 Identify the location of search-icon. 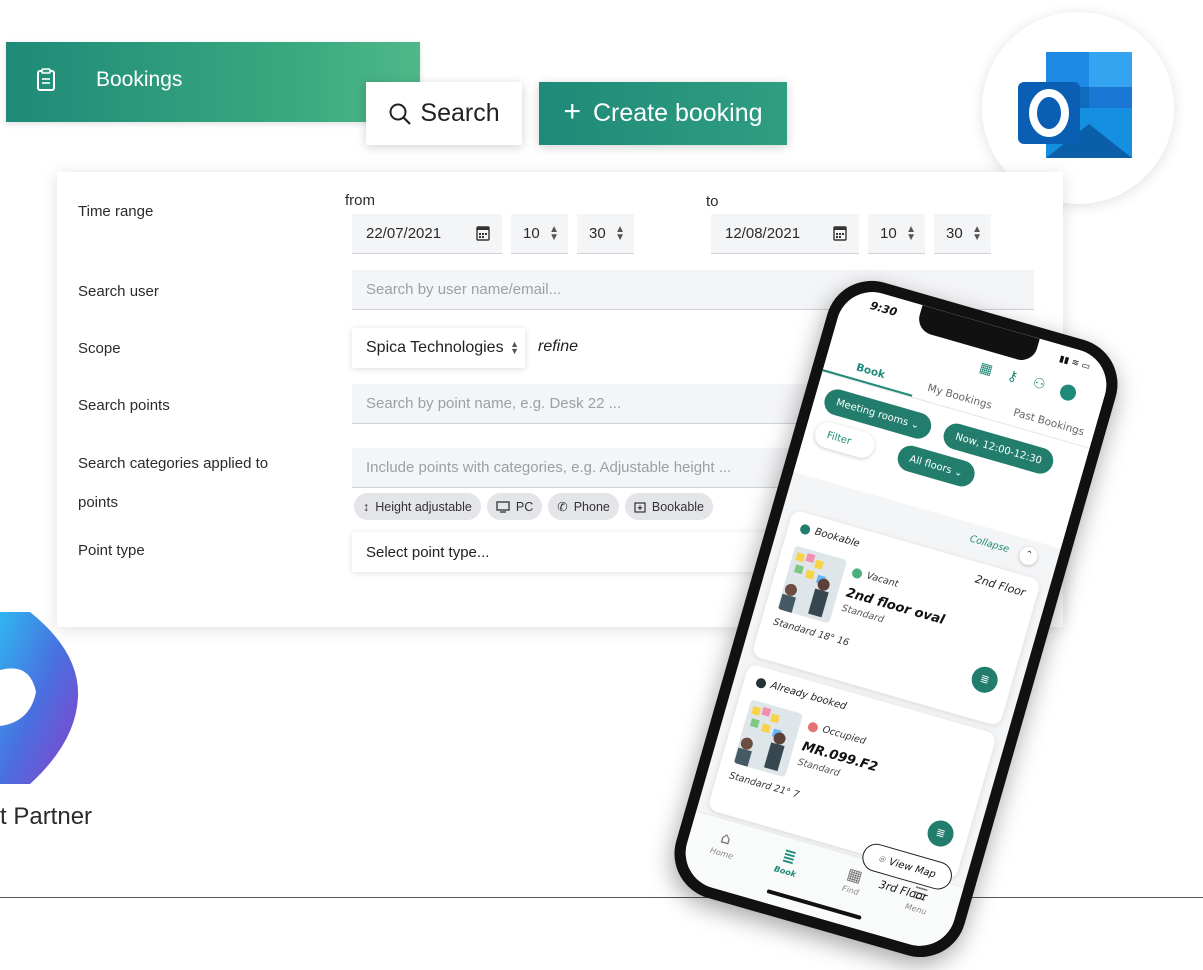
(400, 114).